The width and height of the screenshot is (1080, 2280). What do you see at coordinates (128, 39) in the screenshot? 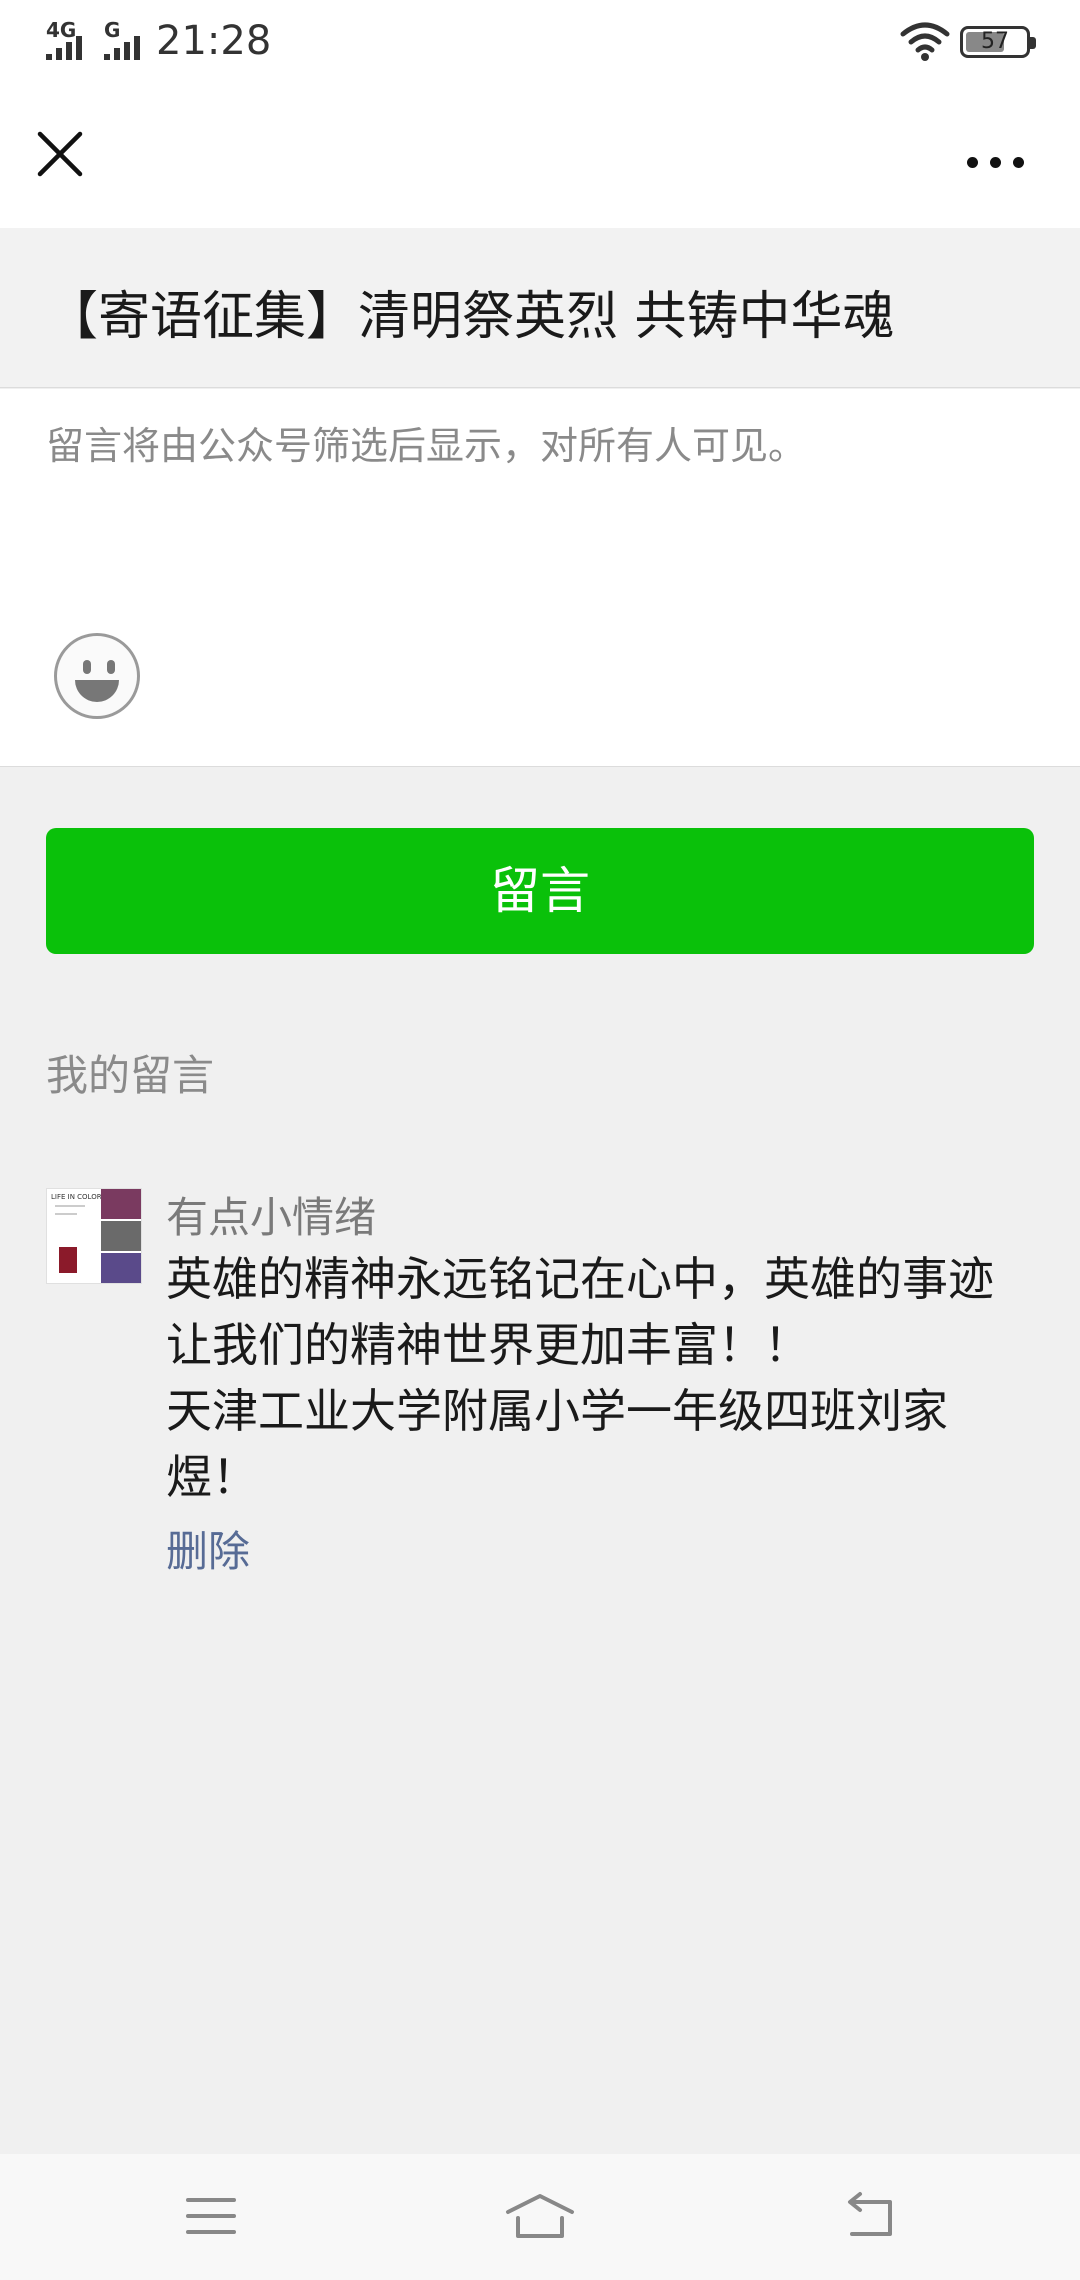
I see `signal-g-icon: G` at bounding box center [128, 39].